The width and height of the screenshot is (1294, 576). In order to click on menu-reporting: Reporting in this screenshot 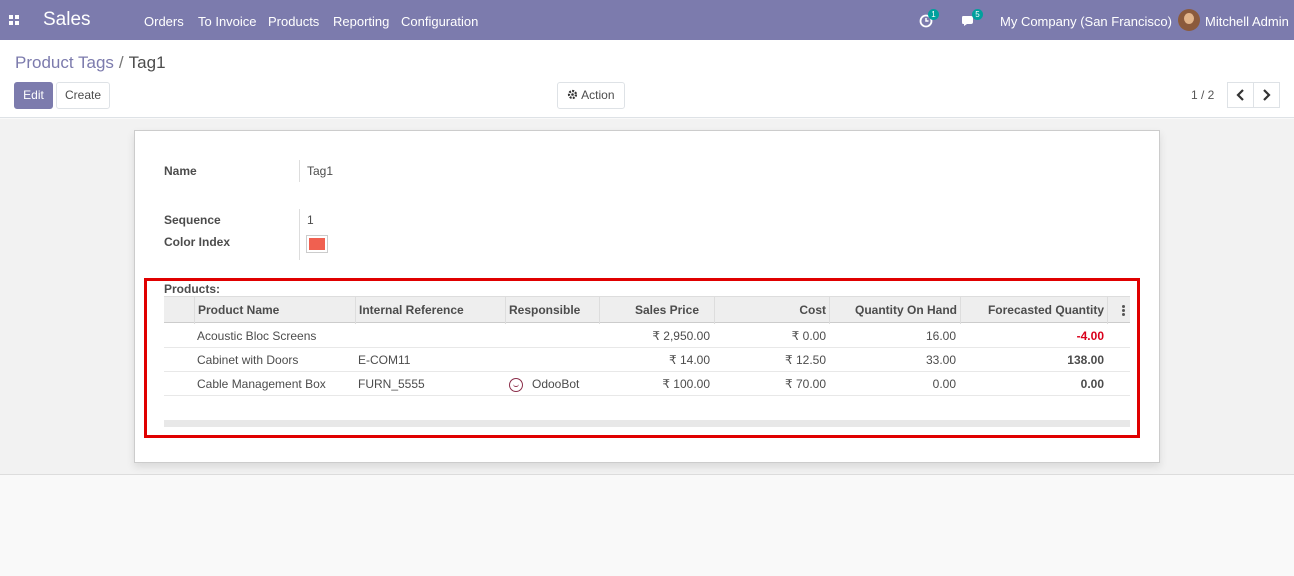, I will do `click(361, 21)`.